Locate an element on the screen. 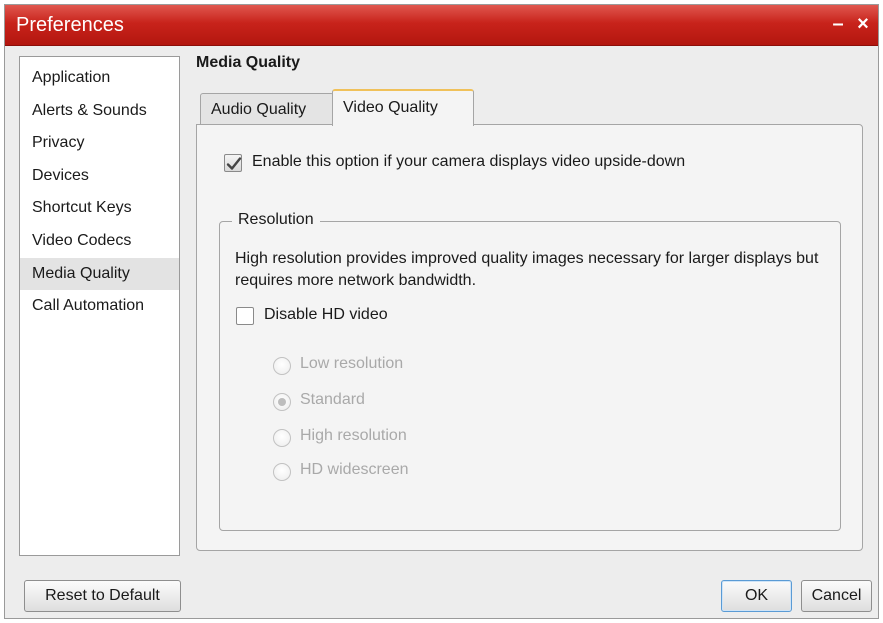 The image size is (883, 623). page-title: Media Quality is located at coordinates (248, 62).